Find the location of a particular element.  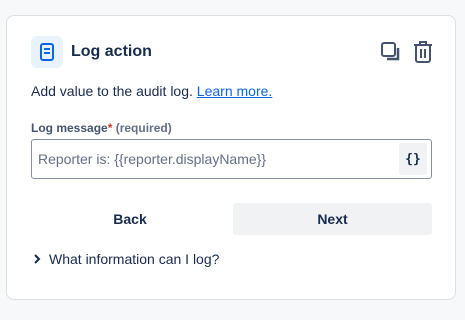

smart-values-button: {} is located at coordinates (413, 159).